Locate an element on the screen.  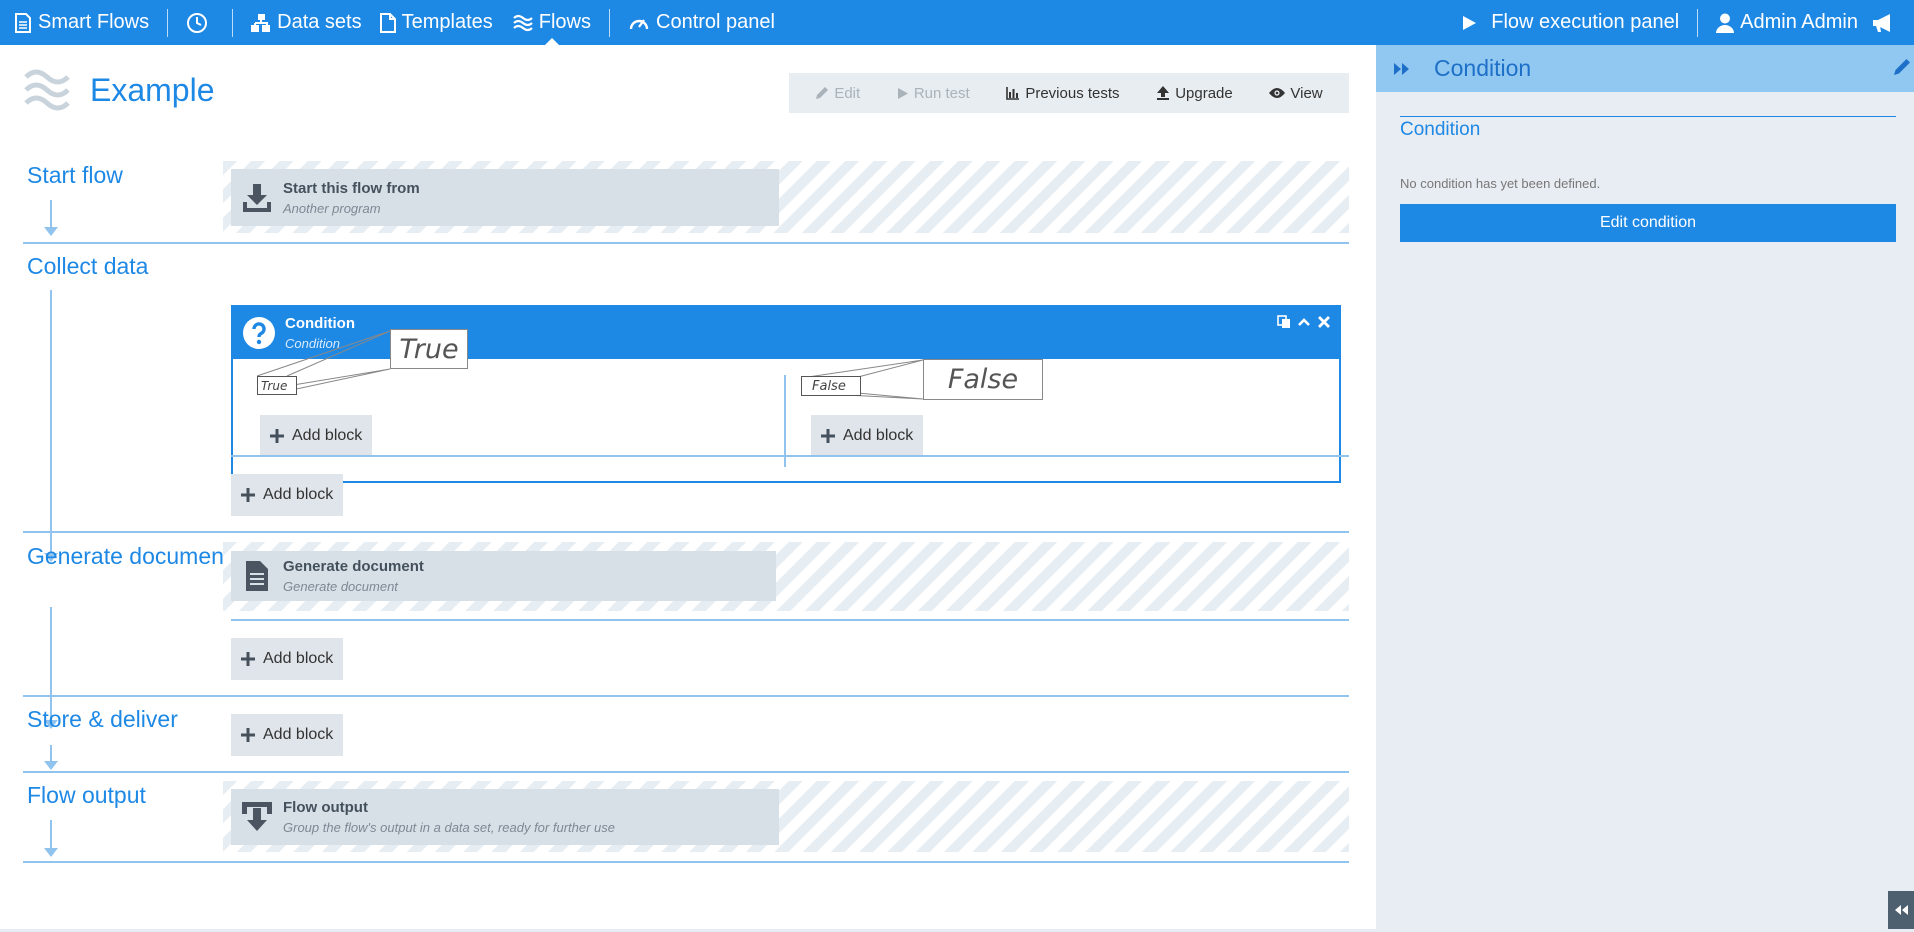
edit-button: Edit is located at coordinates (837, 93).